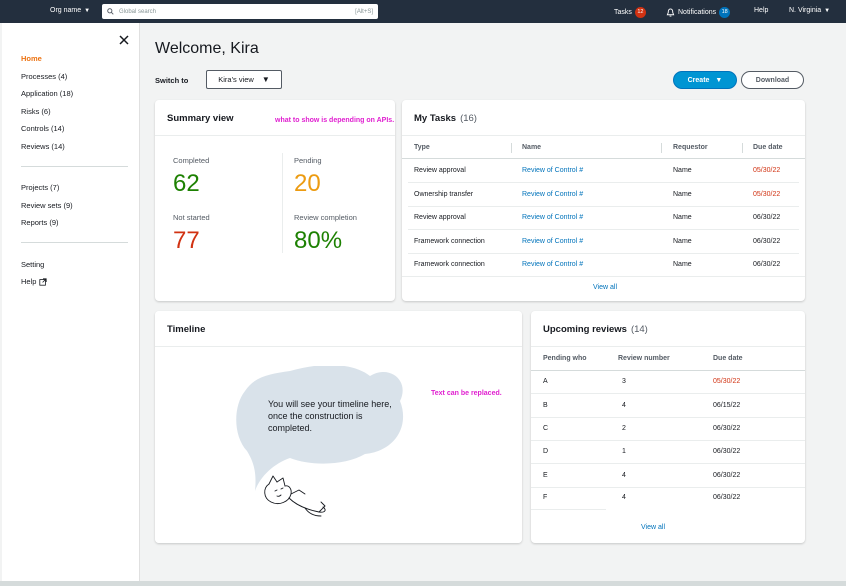 This screenshot has width=846, height=586. I want to click on close-icon, so click(124, 40).